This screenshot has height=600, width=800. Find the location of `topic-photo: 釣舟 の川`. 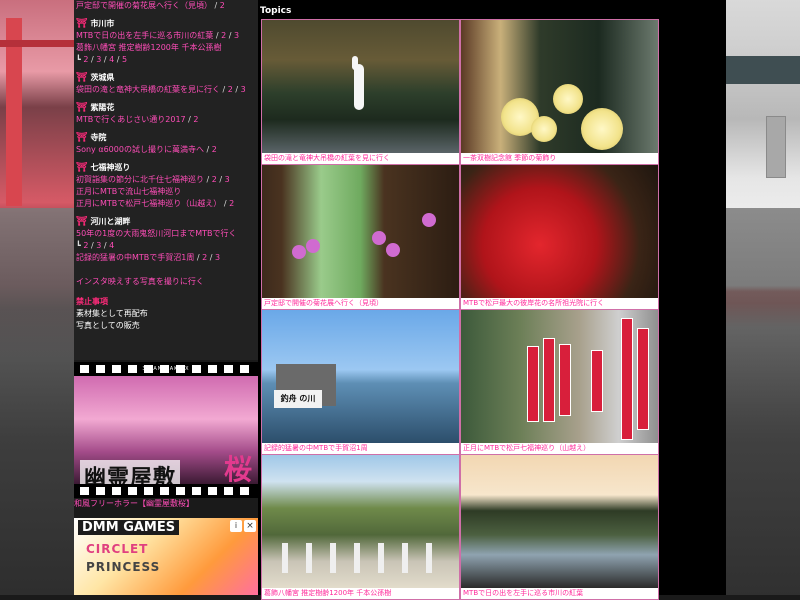

topic-photo: 釣舟 の川 is located at coordinates (360, 376).